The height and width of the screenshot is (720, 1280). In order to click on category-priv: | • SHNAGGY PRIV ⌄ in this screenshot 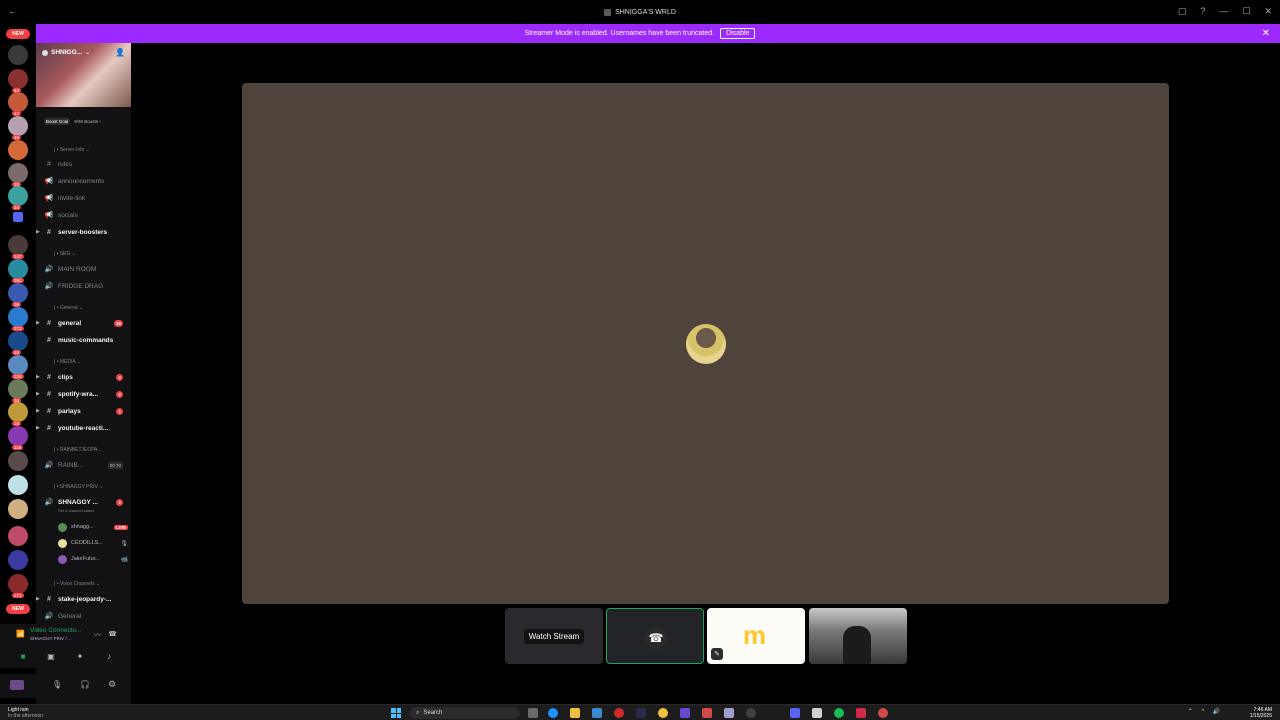, I will do `click(78, 487)`.